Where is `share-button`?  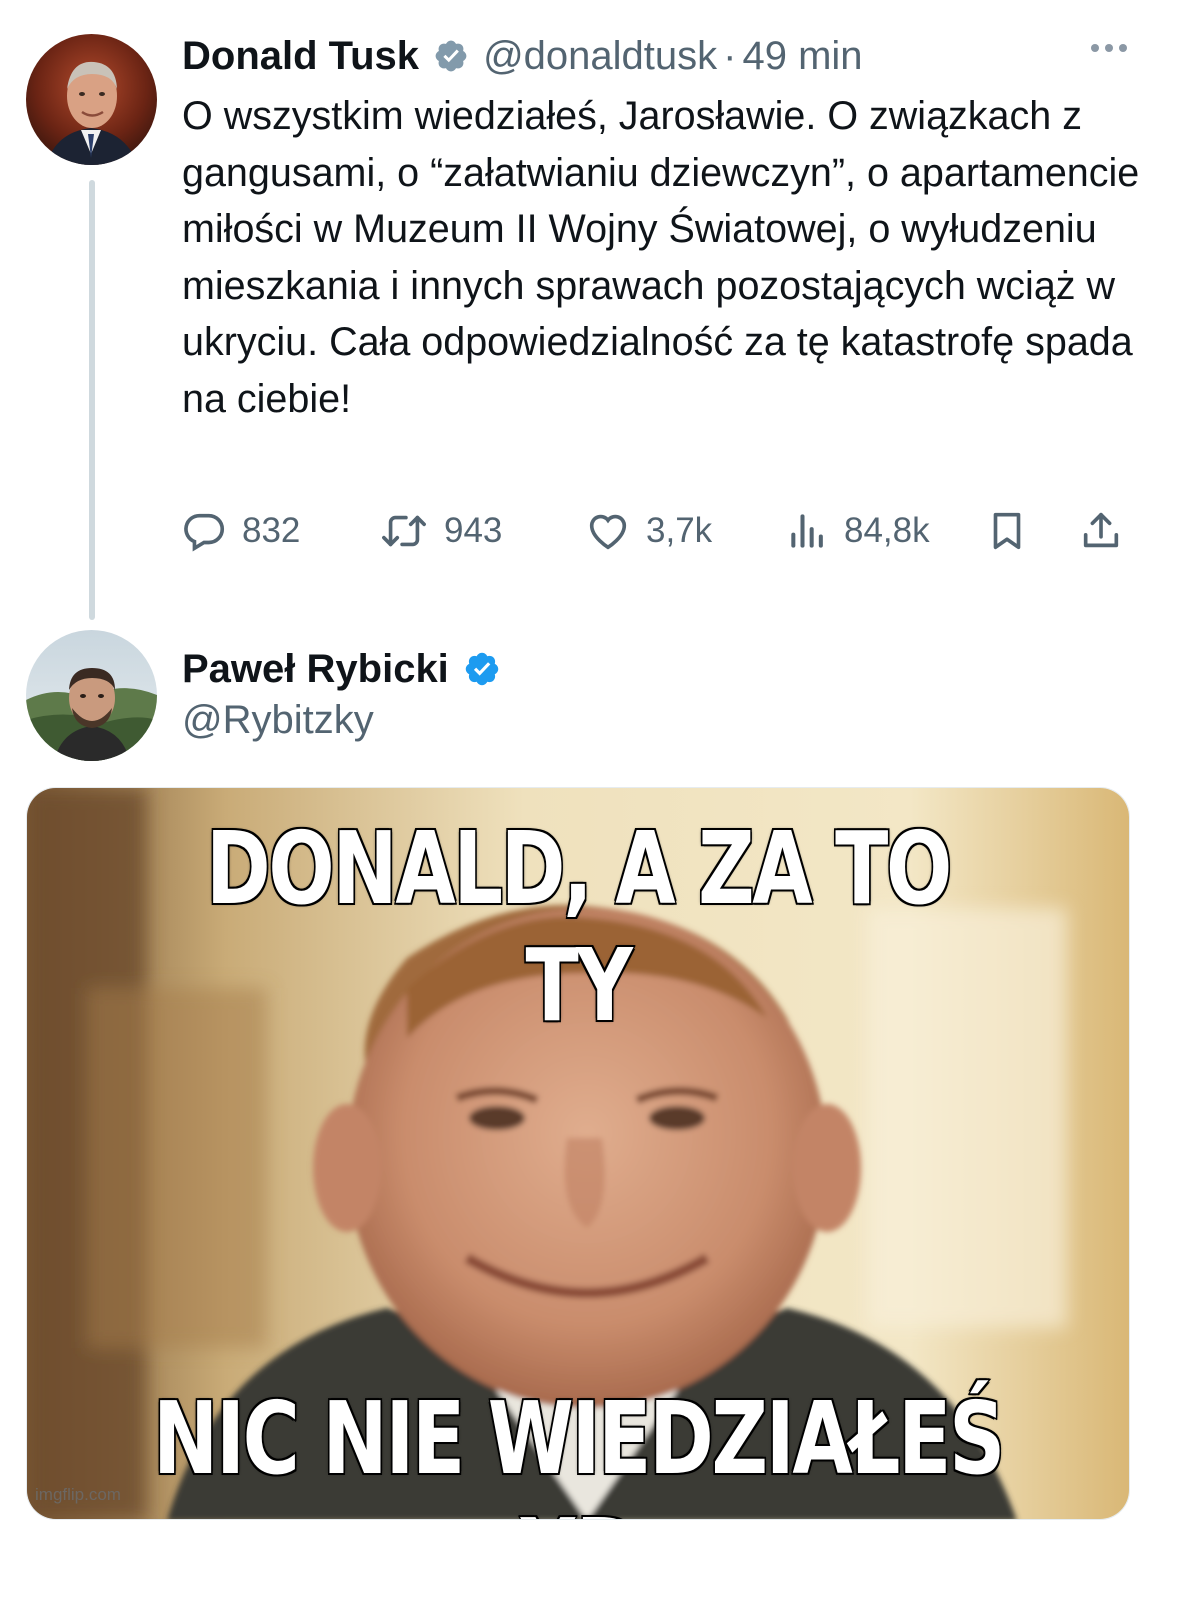 share-button is located at coordinates (1108, 531).